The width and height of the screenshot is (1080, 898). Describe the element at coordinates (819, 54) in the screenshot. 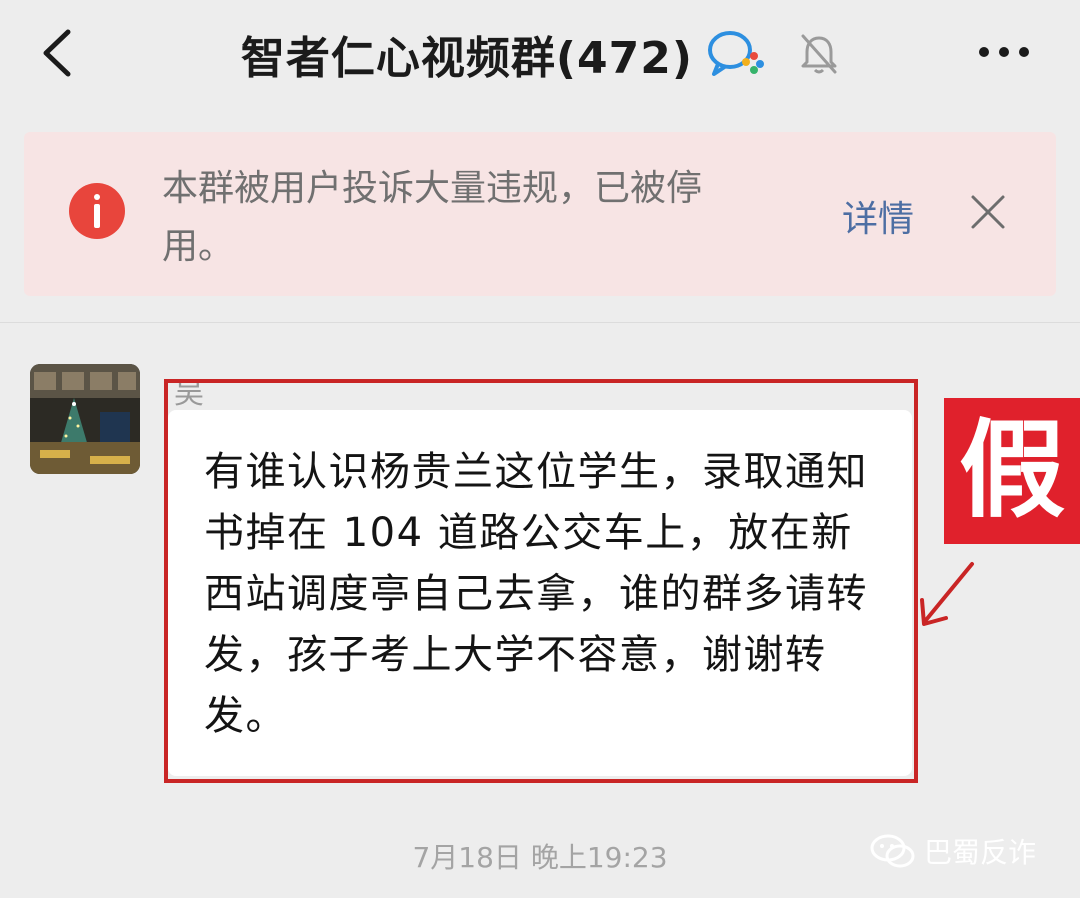

I see `bell-off-icon` at that location.